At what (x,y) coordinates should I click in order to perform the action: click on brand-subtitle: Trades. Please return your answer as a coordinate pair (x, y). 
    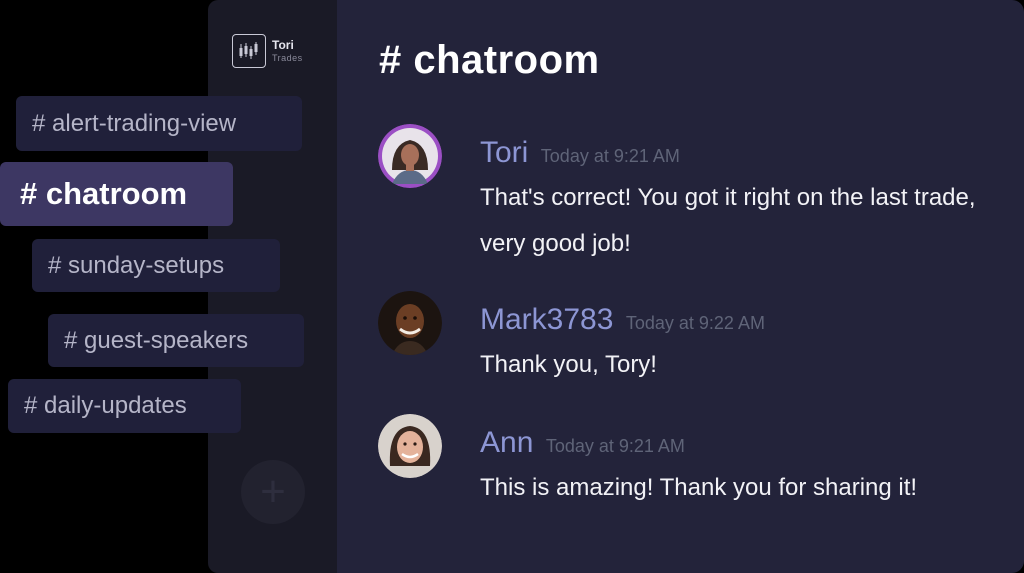
    Looking at the image, I should click on (287, 58).